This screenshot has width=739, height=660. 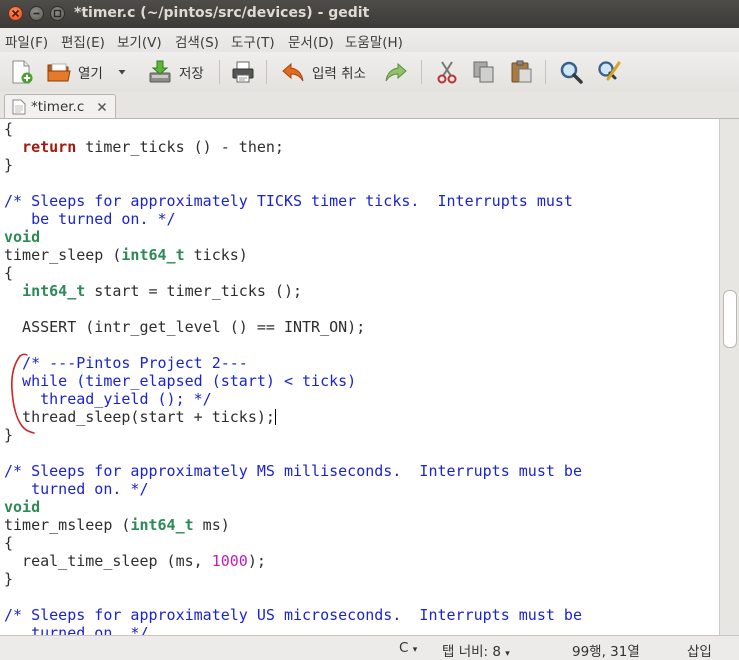 I want to click on redo-button, so click(x=396, y=72).